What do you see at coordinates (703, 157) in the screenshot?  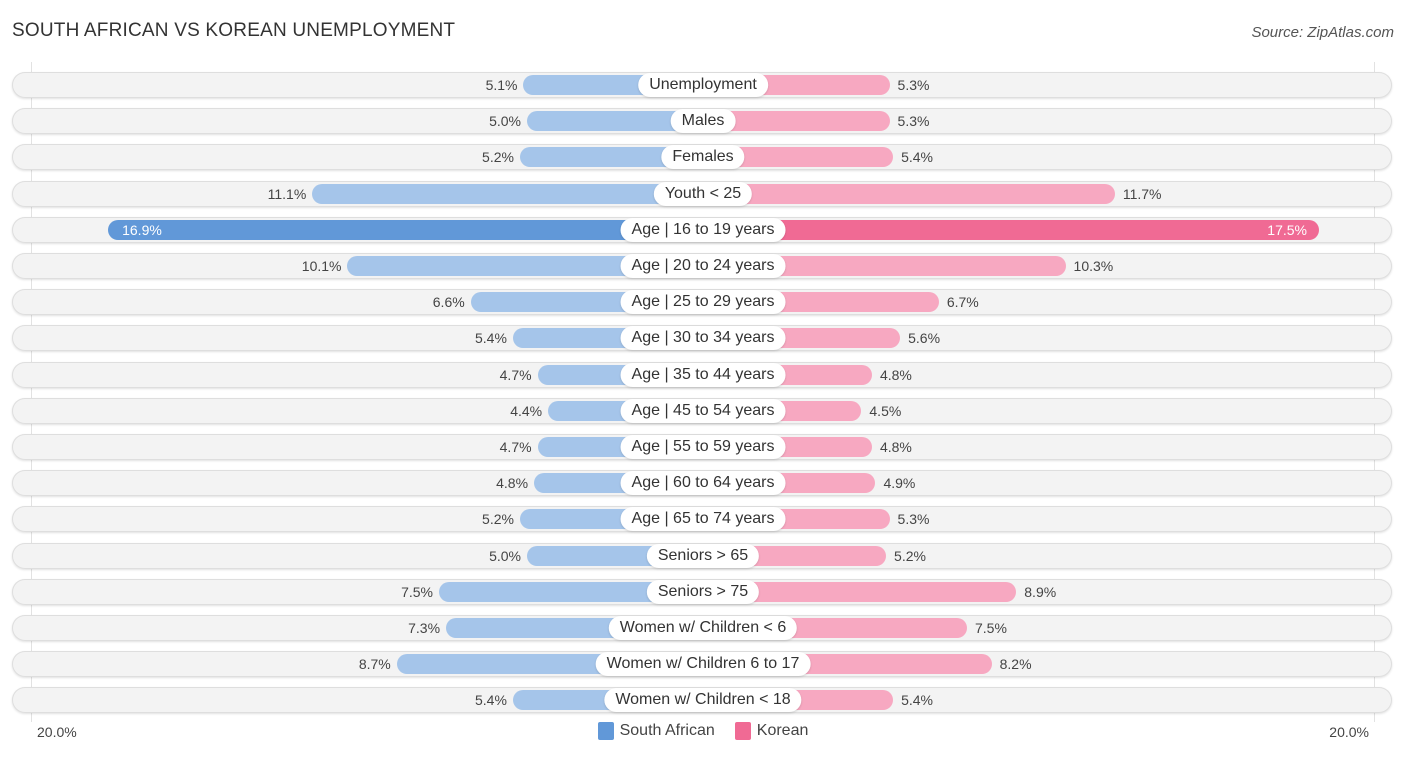 I see `category-label: Females` at bounding box center [703, 157].